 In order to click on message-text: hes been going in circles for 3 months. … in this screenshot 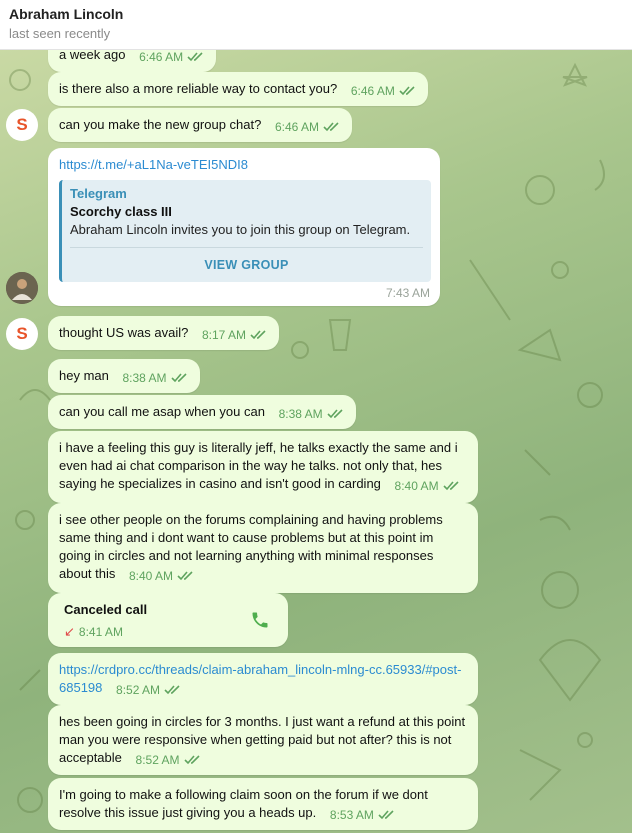, I will do `click(262, 739)`.